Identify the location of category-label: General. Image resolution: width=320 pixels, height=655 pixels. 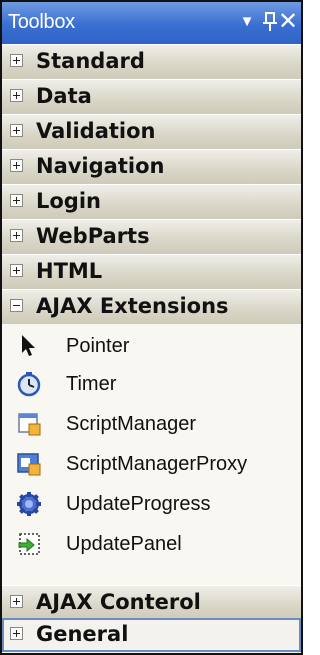
(82, 634).